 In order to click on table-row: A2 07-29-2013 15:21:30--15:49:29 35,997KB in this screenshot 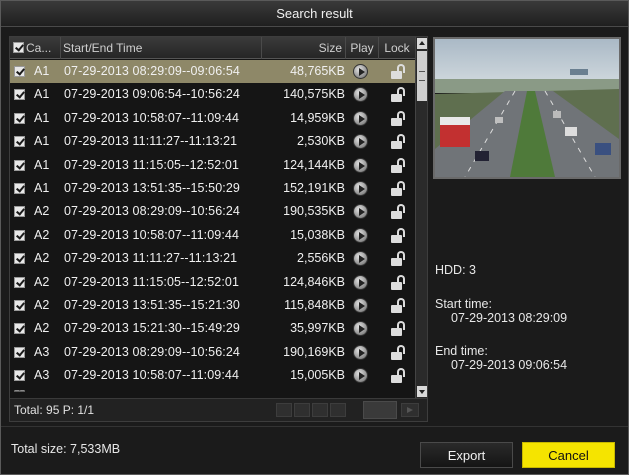, I will do `click(212, 328)`.